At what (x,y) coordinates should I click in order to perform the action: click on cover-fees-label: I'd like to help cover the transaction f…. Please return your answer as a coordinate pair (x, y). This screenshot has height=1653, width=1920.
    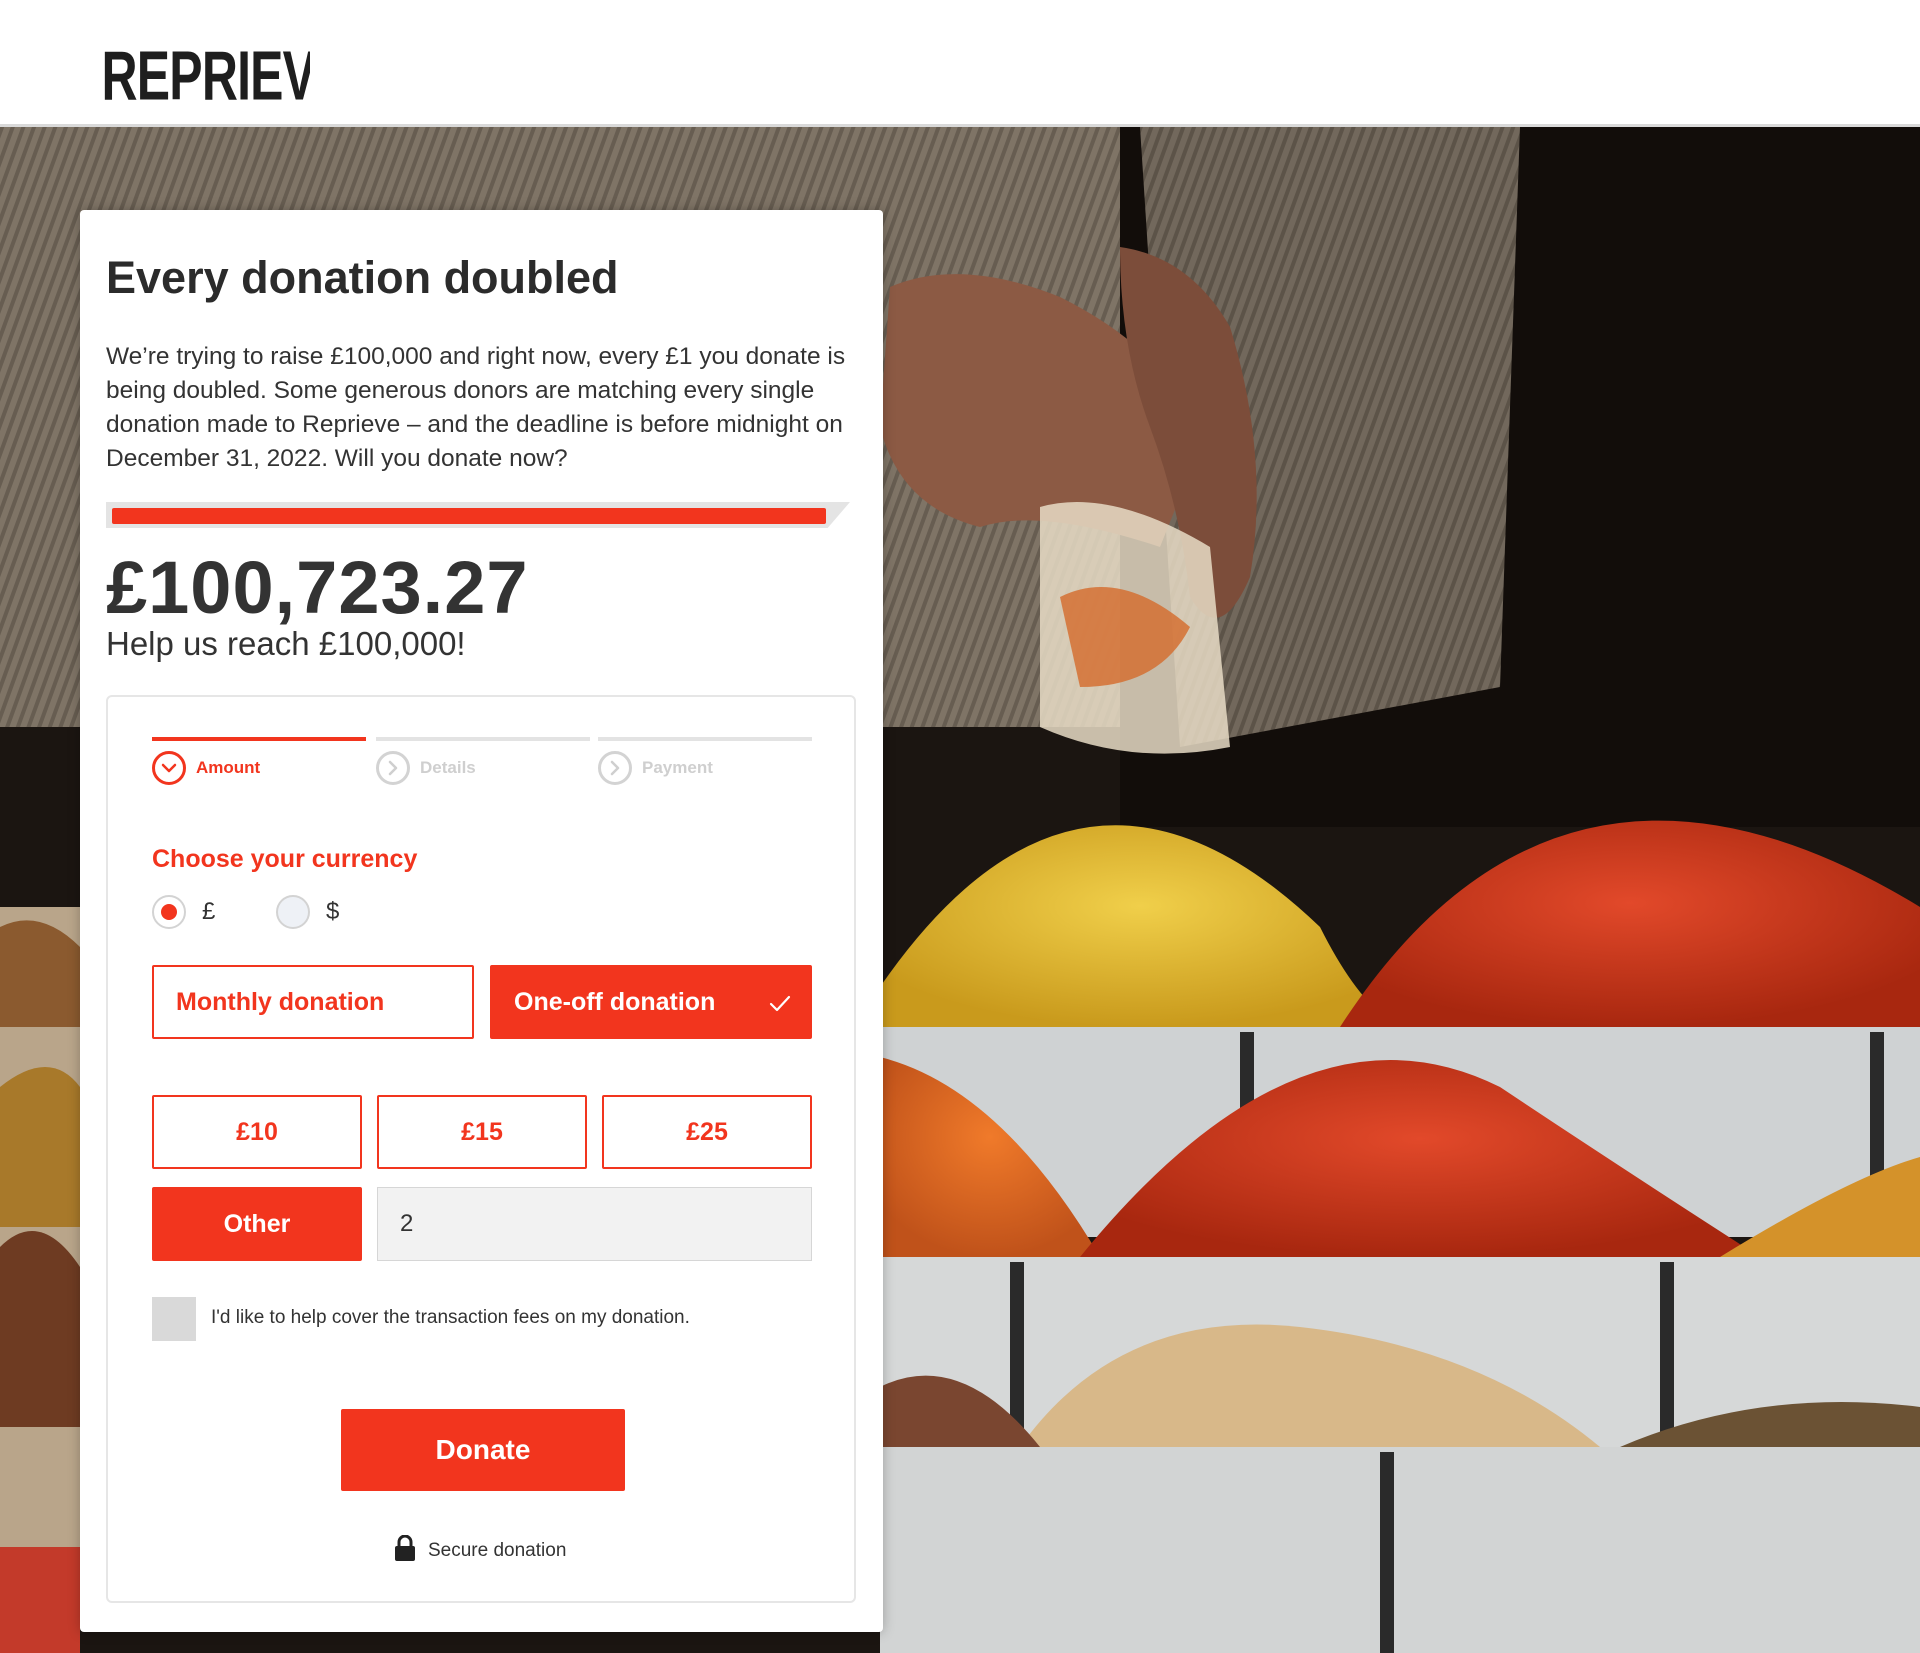
    Looking at the image, I should click on (450, 1317).